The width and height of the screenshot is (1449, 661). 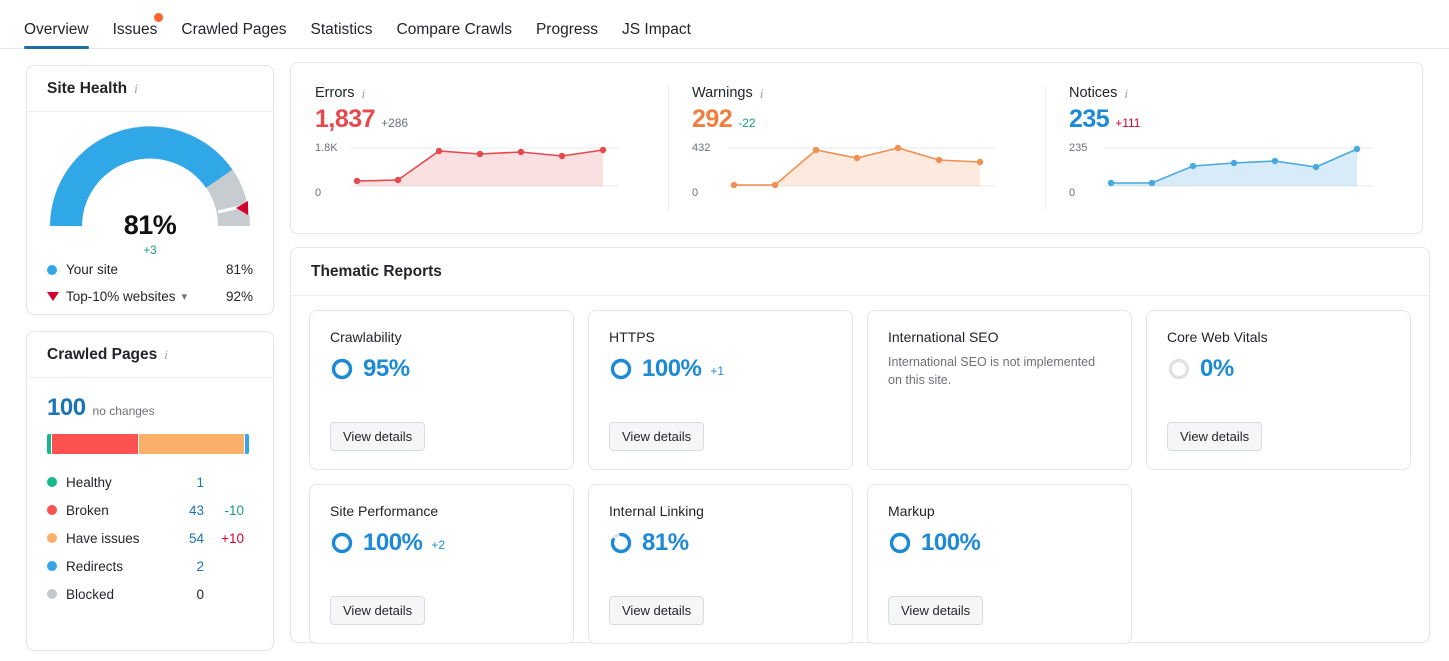 What do you see at coordinates (1093, 93) in the screenshot?
I see `stat-label: Notices` at bounding box center [1093, 93].